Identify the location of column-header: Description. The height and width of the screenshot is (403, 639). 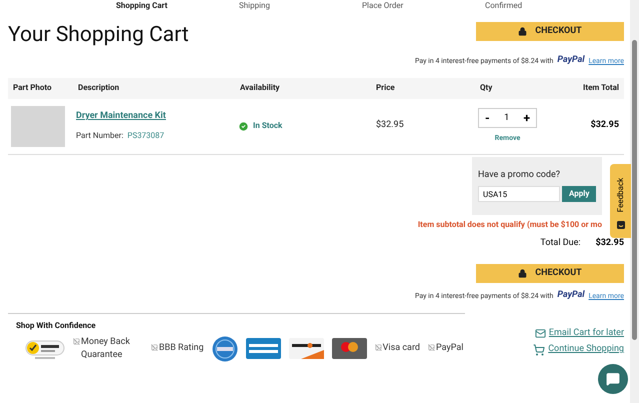
(99, 88).